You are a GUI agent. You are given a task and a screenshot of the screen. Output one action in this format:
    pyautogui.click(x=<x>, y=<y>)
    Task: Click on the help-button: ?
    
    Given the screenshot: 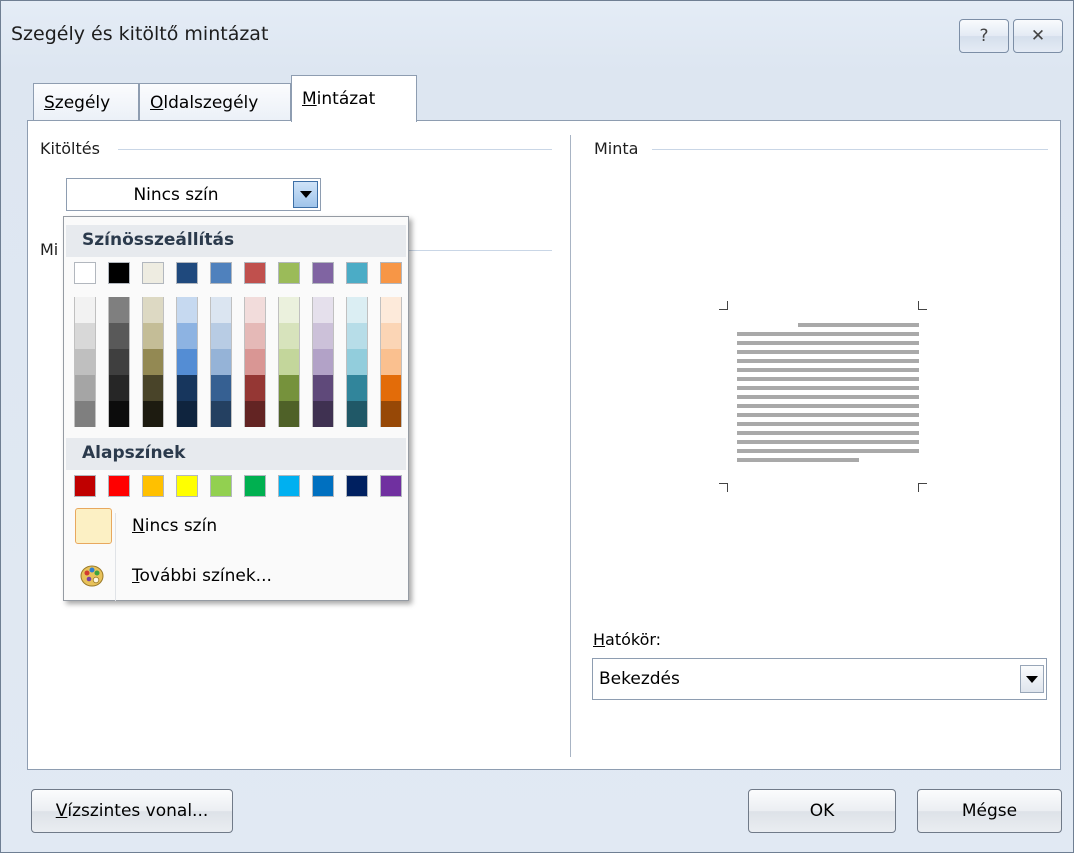 What is the action you would take?
    pyautogui.click(x=984, y=36)
    